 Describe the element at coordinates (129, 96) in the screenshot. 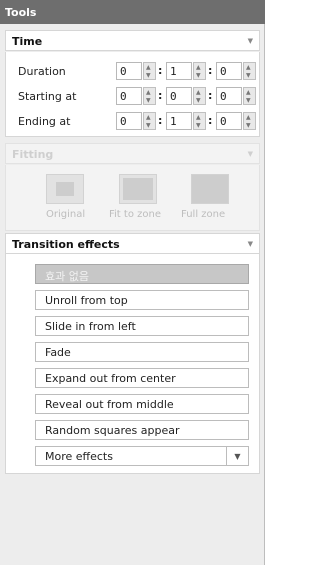

I see `start-hours-field: 0` at that location.